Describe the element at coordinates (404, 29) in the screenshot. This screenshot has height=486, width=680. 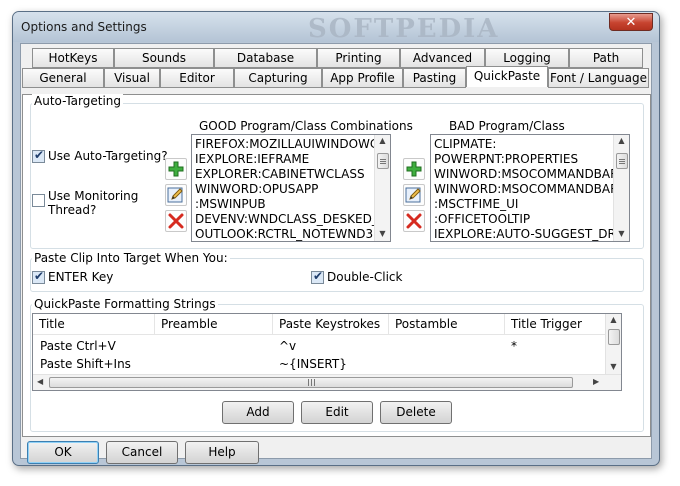
I see `watermark: SOFTPEDIA` at that location.